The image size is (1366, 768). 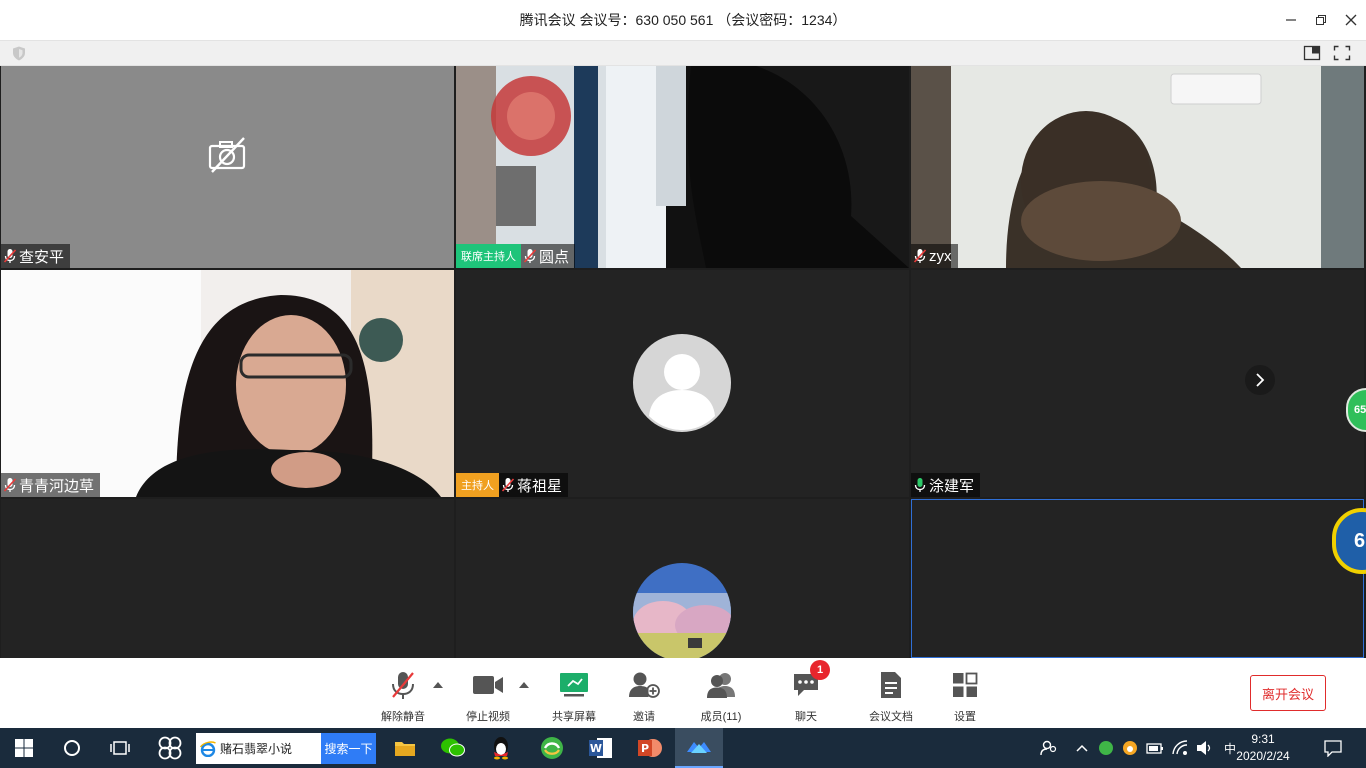 I want to click on os-taskbar: 赌石翡翠小说 搜索一下 W P 中 9:31 2020/2/24, so click(x=683, y=748).